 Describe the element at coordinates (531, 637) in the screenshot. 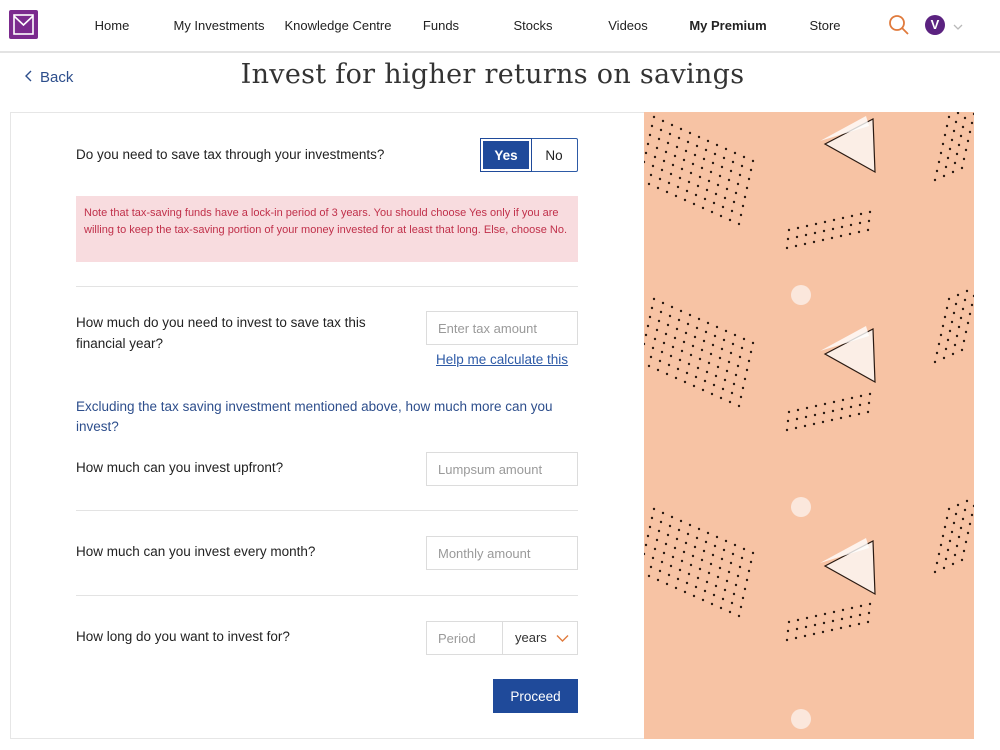

I see `period-unit-value: years` at that location.